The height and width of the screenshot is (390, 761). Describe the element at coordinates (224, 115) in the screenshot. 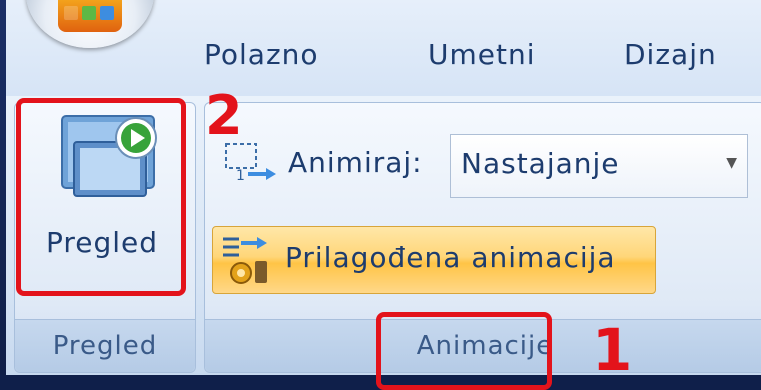

I see `annotation-marker-2: 2` at that location.